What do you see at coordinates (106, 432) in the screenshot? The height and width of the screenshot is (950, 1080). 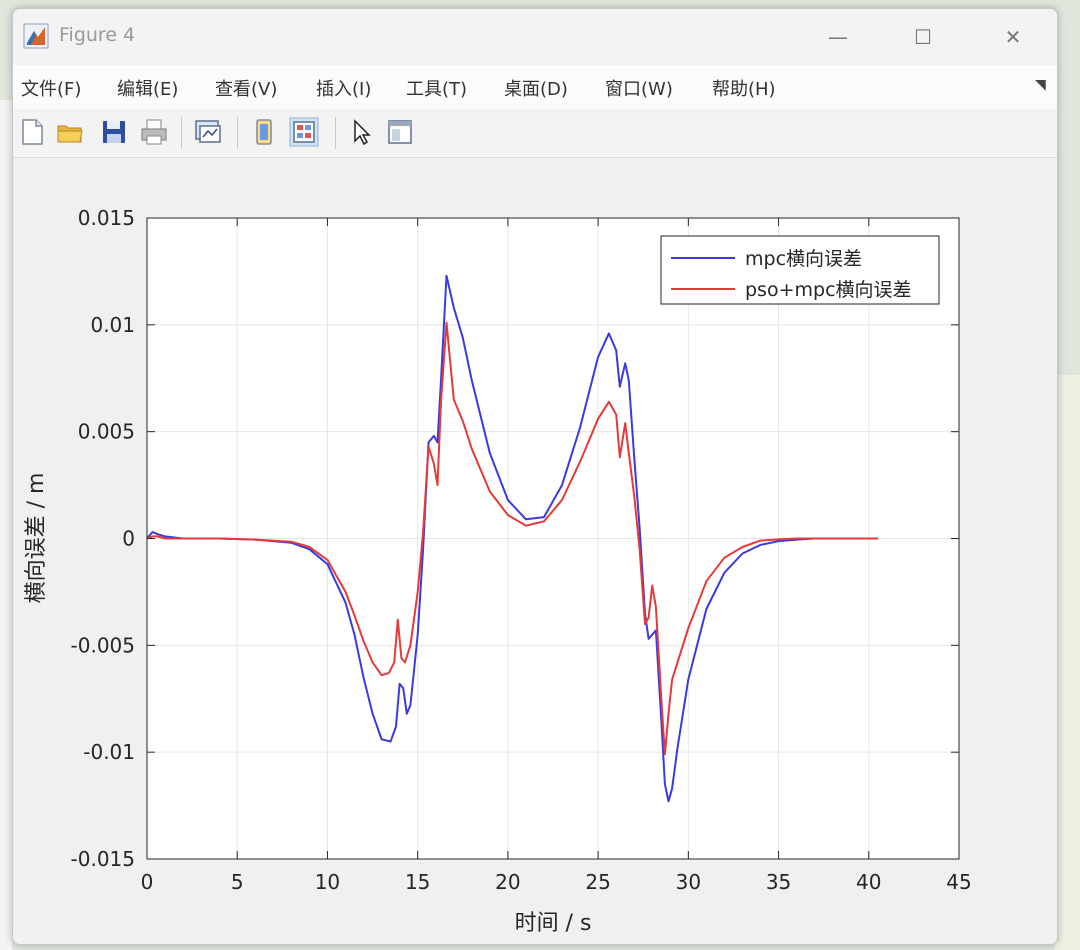 I see `y-tick-label: 0.005` at bounding box center [106, 432].